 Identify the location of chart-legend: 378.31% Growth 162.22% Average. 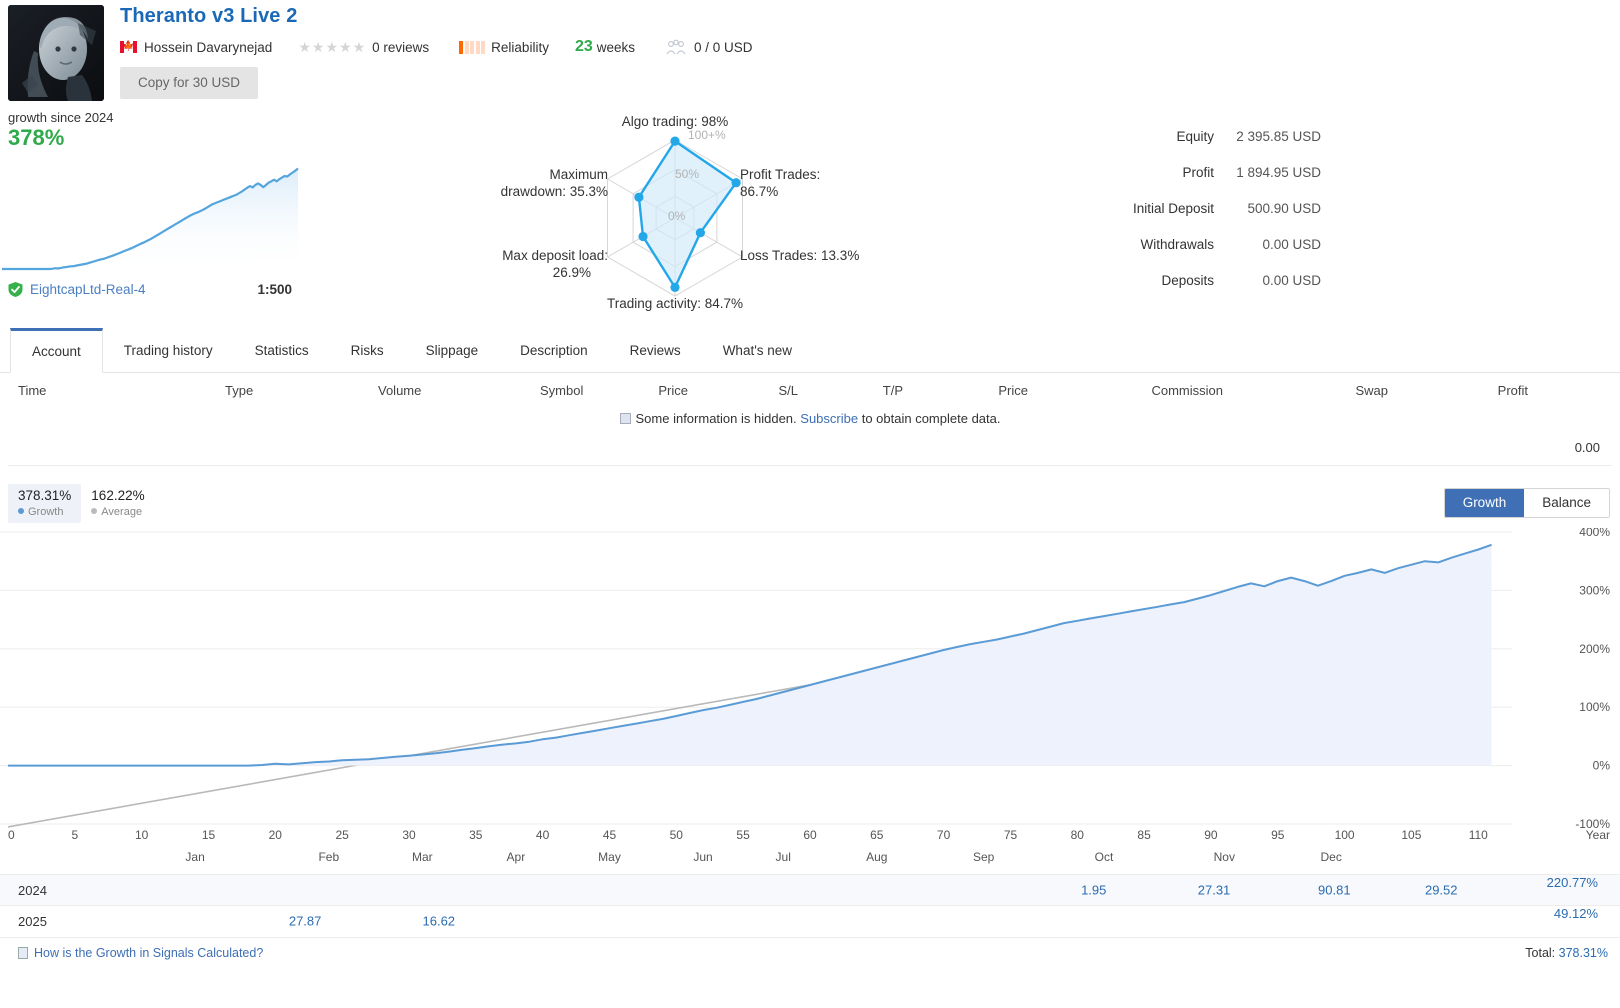
(81, 503).